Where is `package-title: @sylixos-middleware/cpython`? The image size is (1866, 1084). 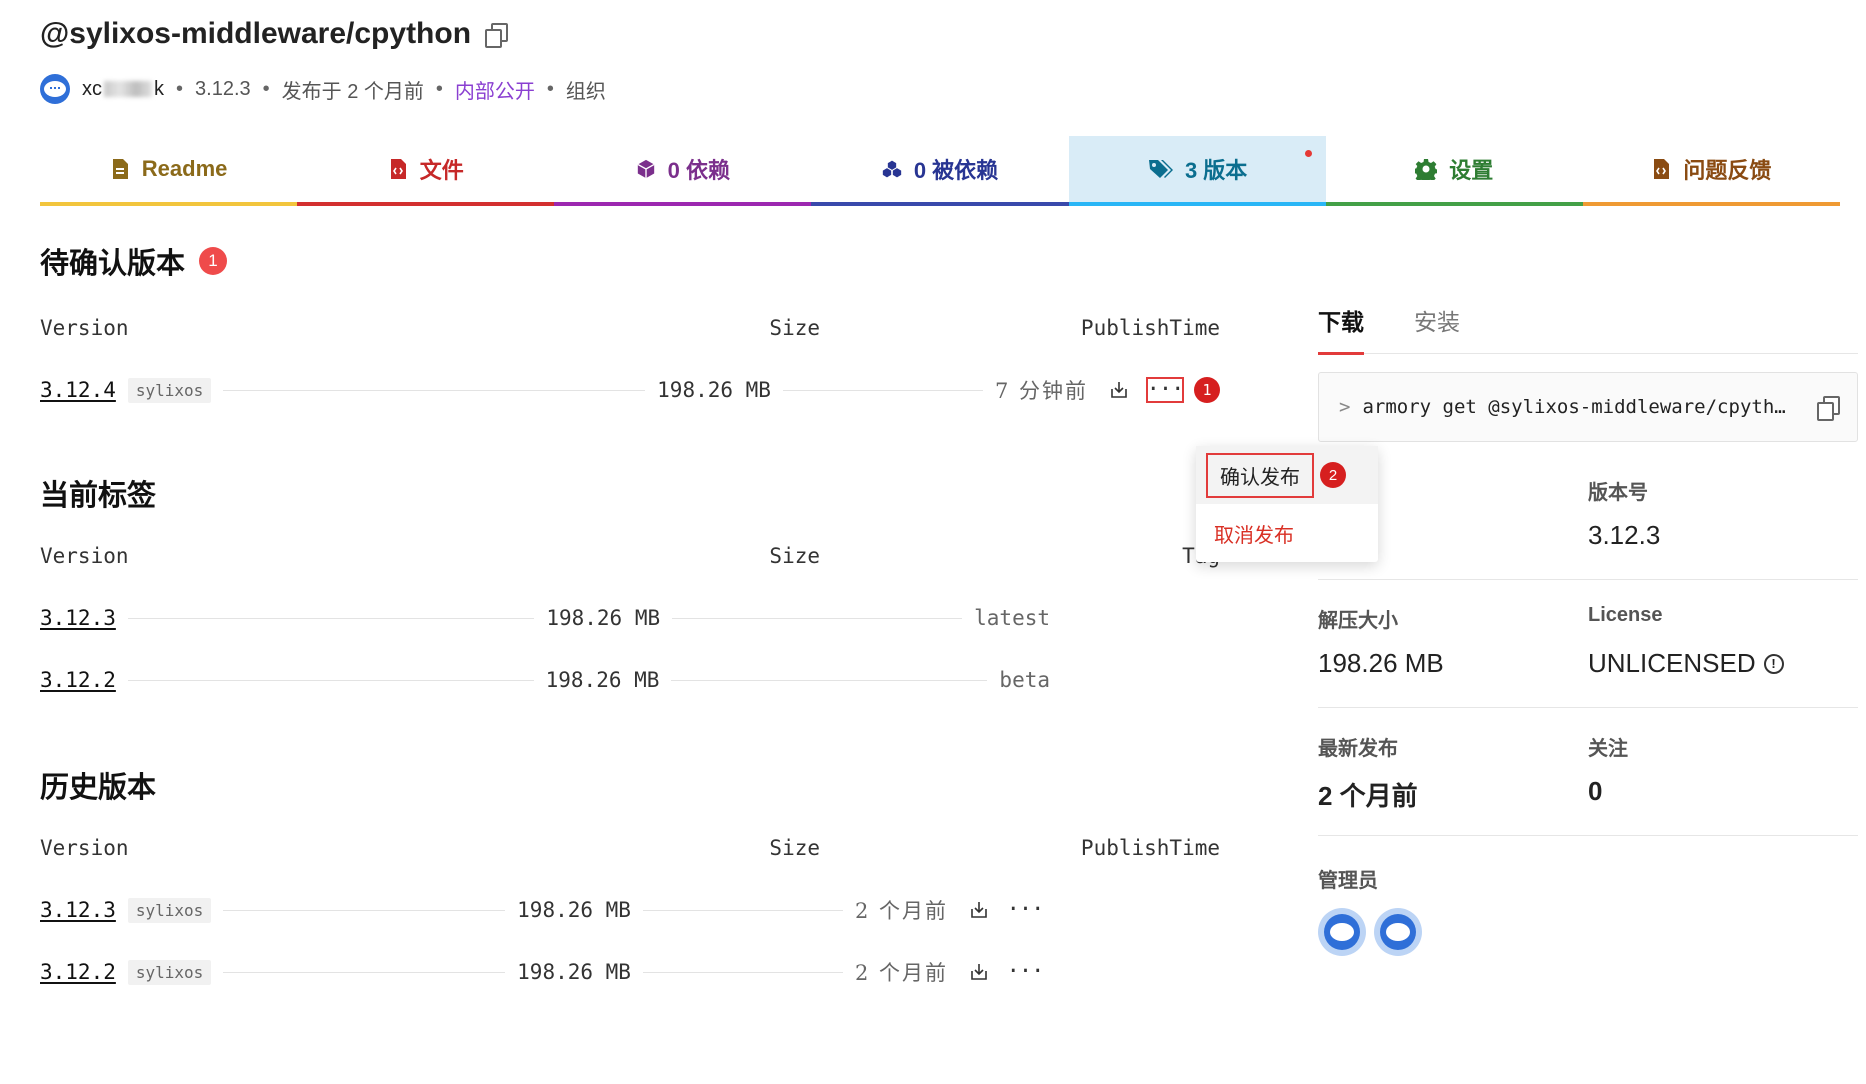 package-title: @sylixos-middleware/cpython is located at coordinates (256, 33).